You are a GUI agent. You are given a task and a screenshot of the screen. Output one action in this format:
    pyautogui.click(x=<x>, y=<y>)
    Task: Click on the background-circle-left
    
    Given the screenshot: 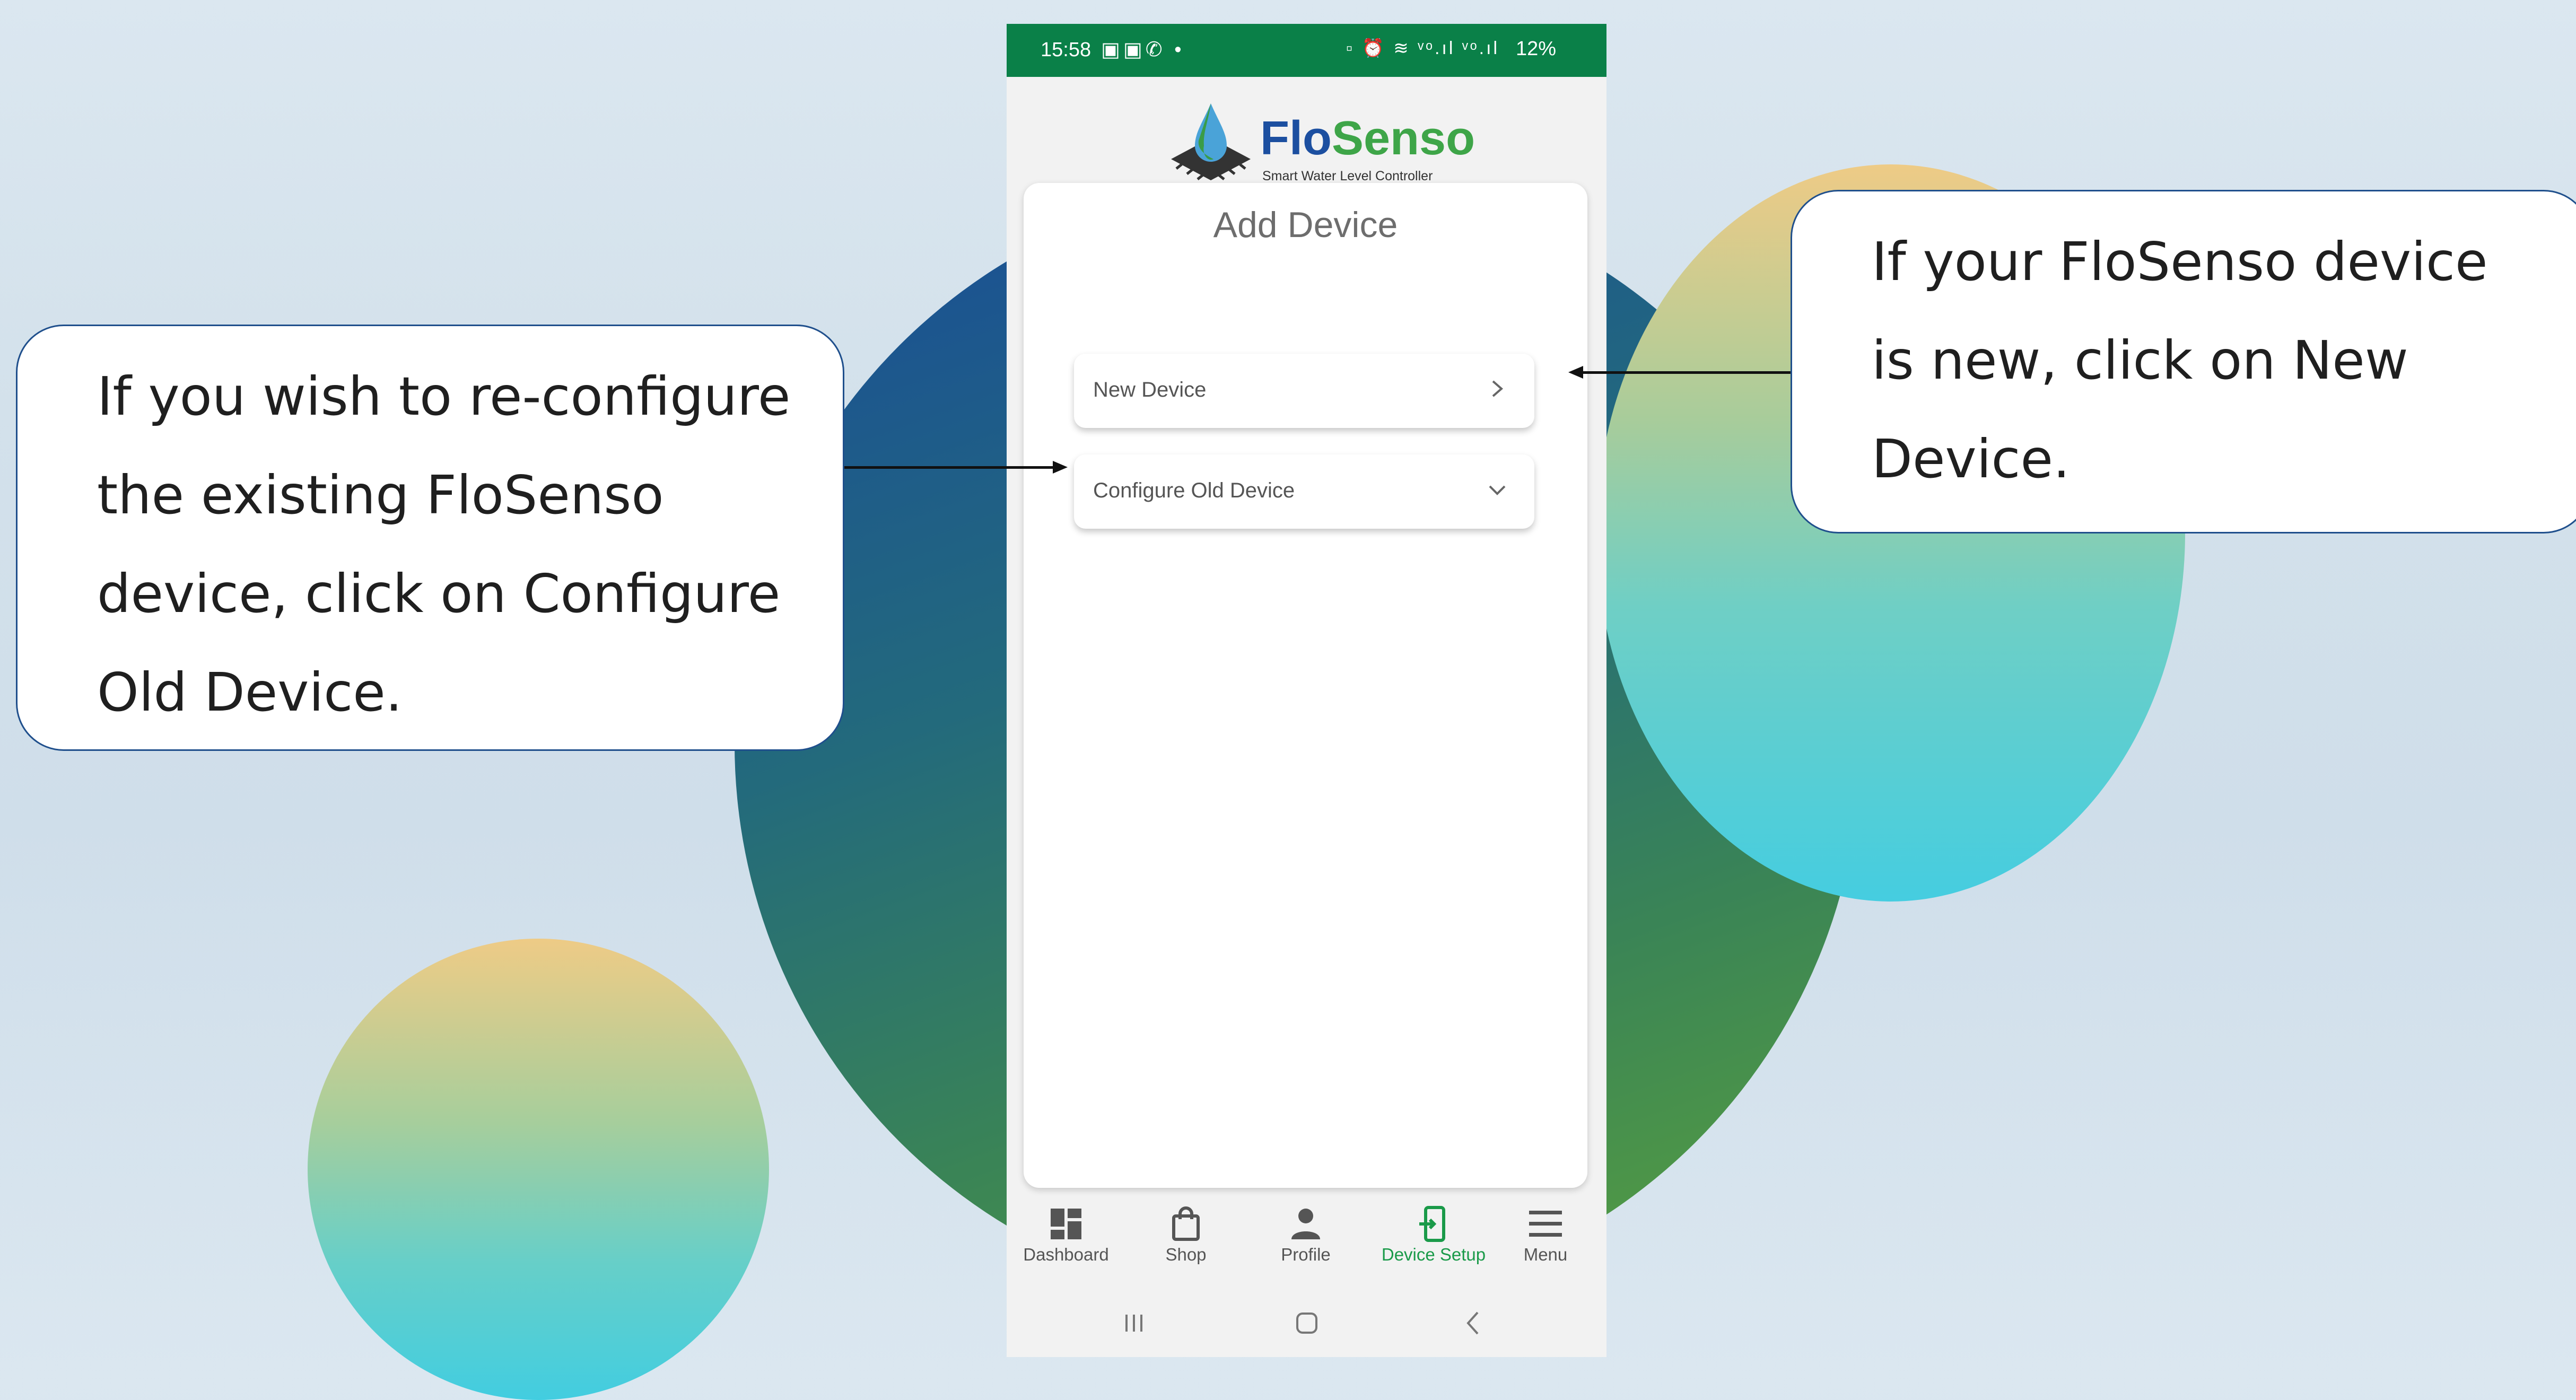 What is the action you would take?
    pyautogui.click(x=538, y=1169)
    